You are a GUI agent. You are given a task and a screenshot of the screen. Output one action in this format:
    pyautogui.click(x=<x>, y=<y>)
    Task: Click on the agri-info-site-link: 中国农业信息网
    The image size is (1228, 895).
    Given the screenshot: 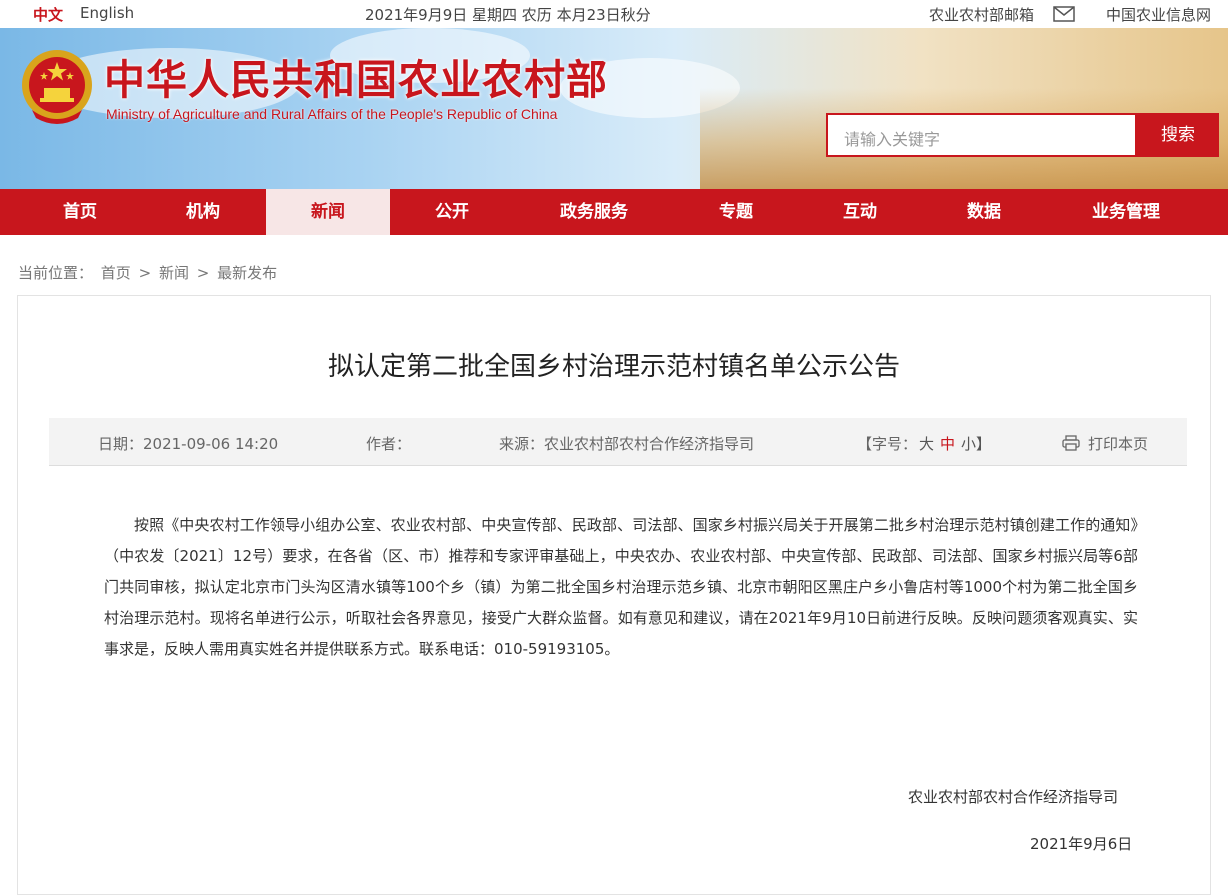 What is the action you would take?
    pyautogui.click(x=1158, y=14)
    